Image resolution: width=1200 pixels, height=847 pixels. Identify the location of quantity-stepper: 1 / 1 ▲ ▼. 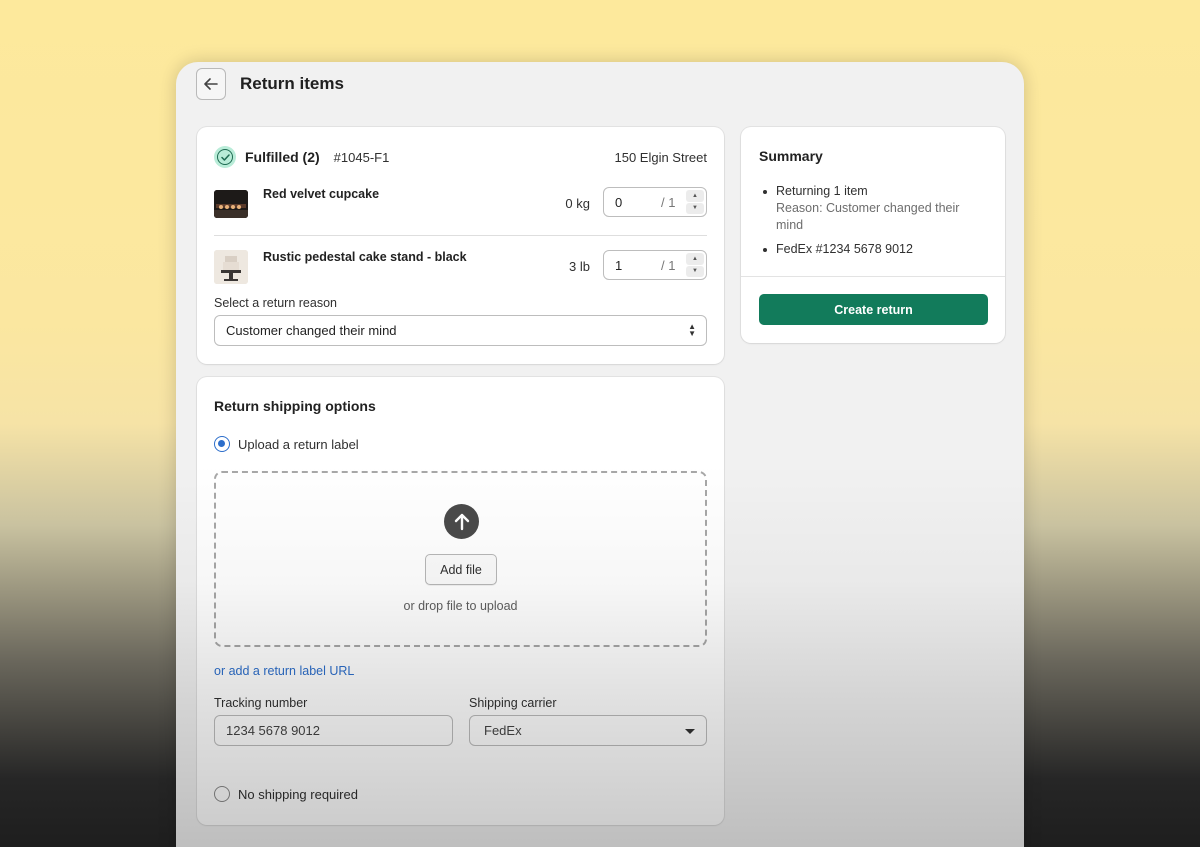
(655, 265).